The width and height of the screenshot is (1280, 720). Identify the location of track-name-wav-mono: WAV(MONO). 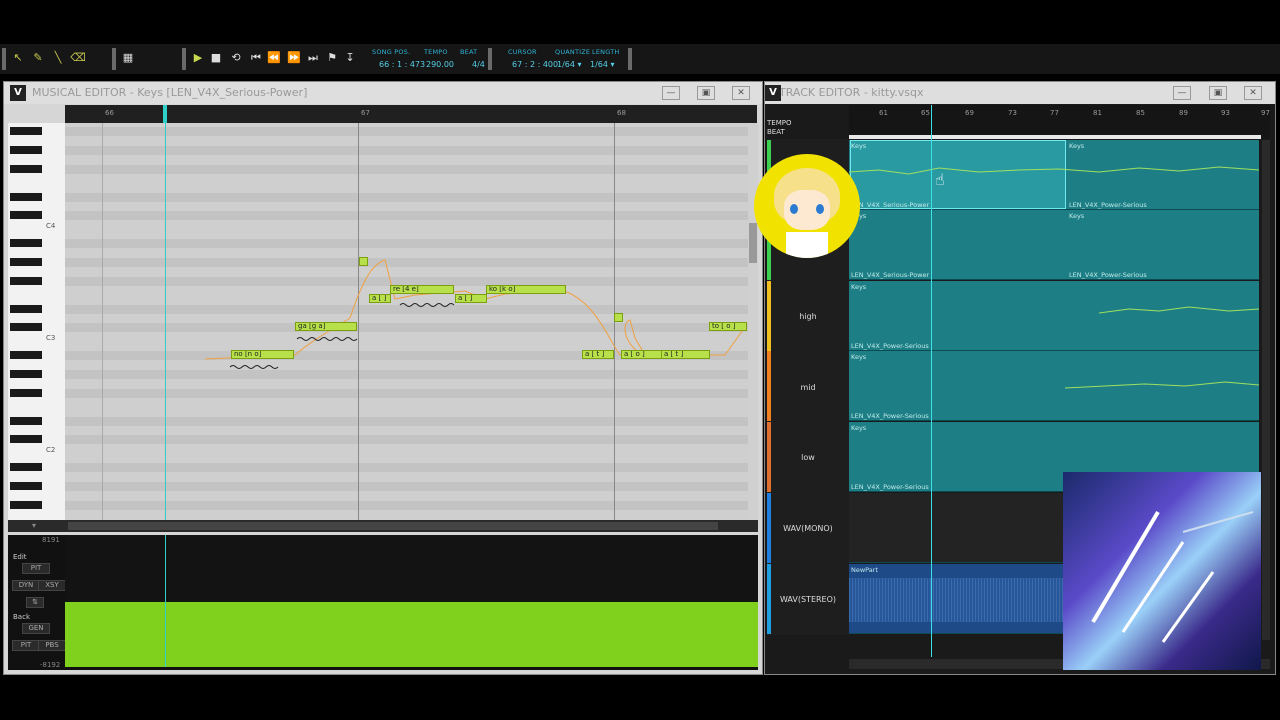
(808, 528).